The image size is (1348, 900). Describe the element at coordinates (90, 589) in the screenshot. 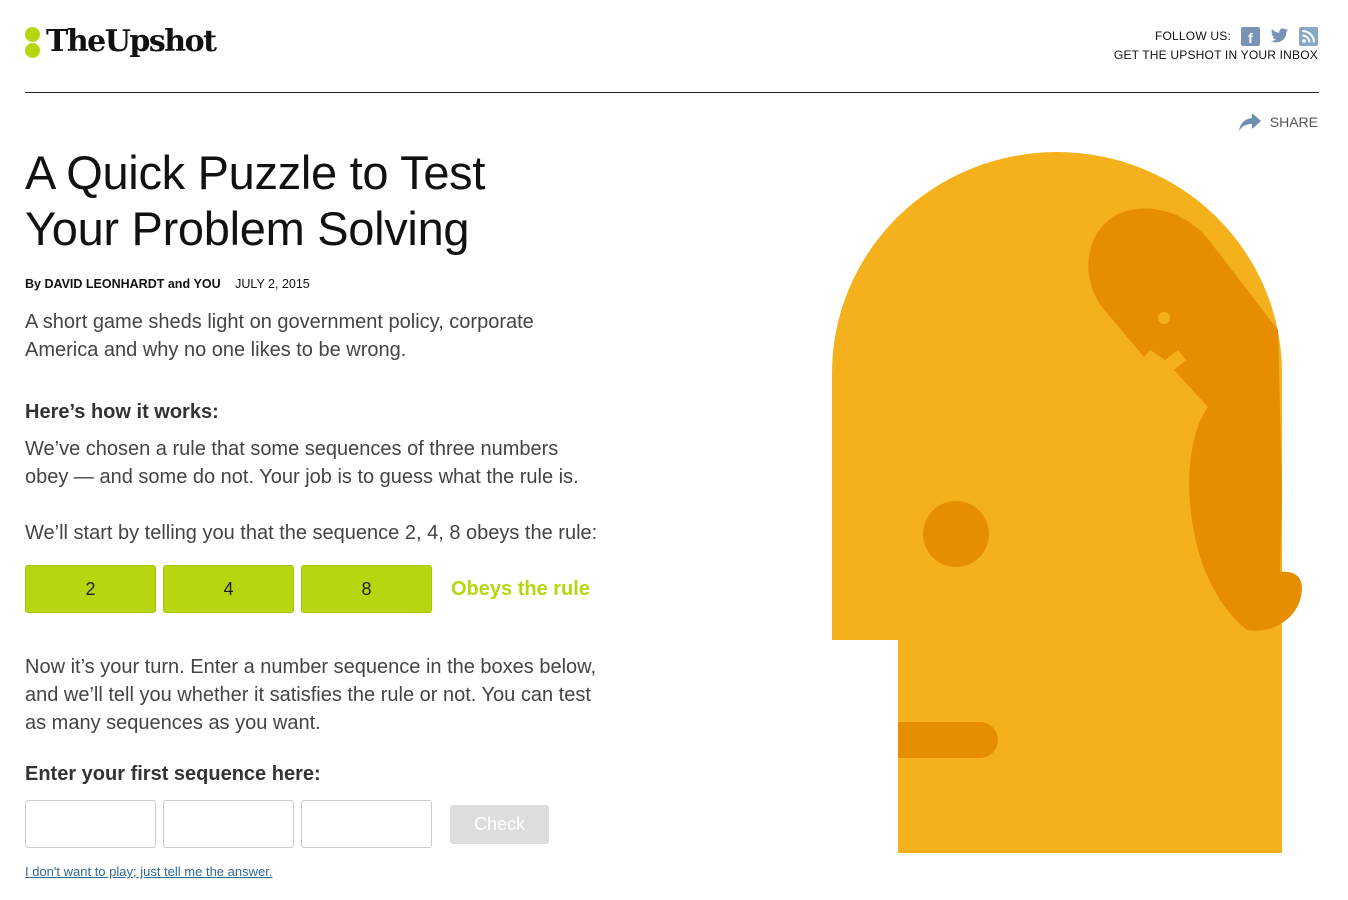

I see `example-number-1: 2` at that location.